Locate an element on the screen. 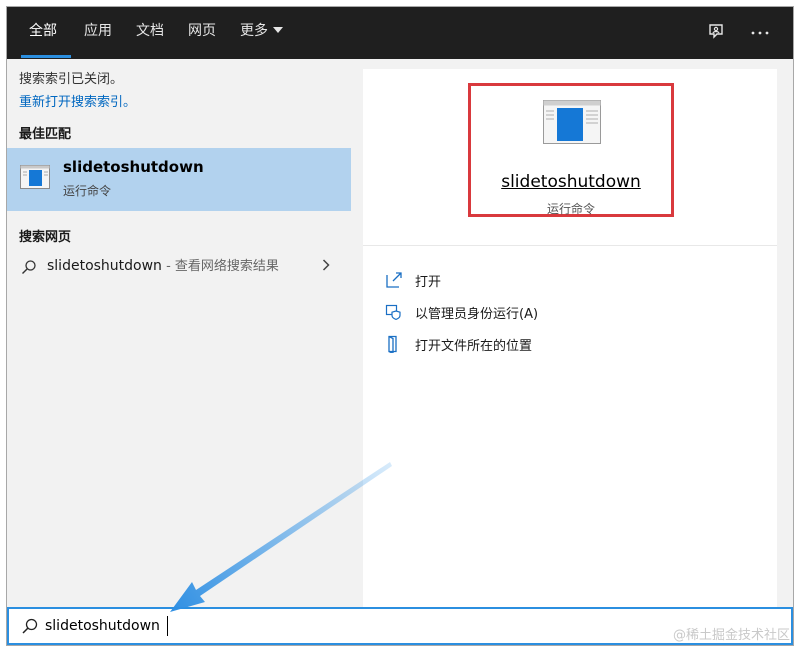 The width and height of the screenshot is (800, 651). app-title: slidetoshutdown is located at coordinates (571, 182).